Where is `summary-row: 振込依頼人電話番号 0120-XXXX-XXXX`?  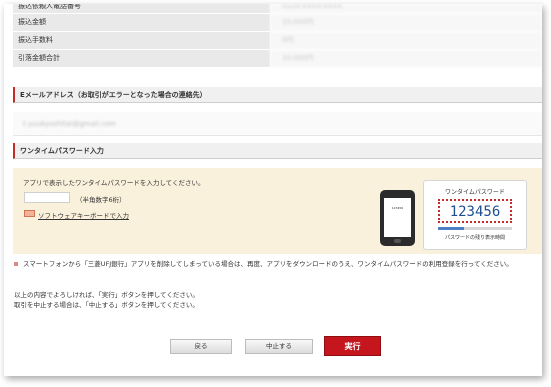 summary-row: 振込依頼人電話番号 0120-XXXX-XXXX is located at coordinates (277, 9).